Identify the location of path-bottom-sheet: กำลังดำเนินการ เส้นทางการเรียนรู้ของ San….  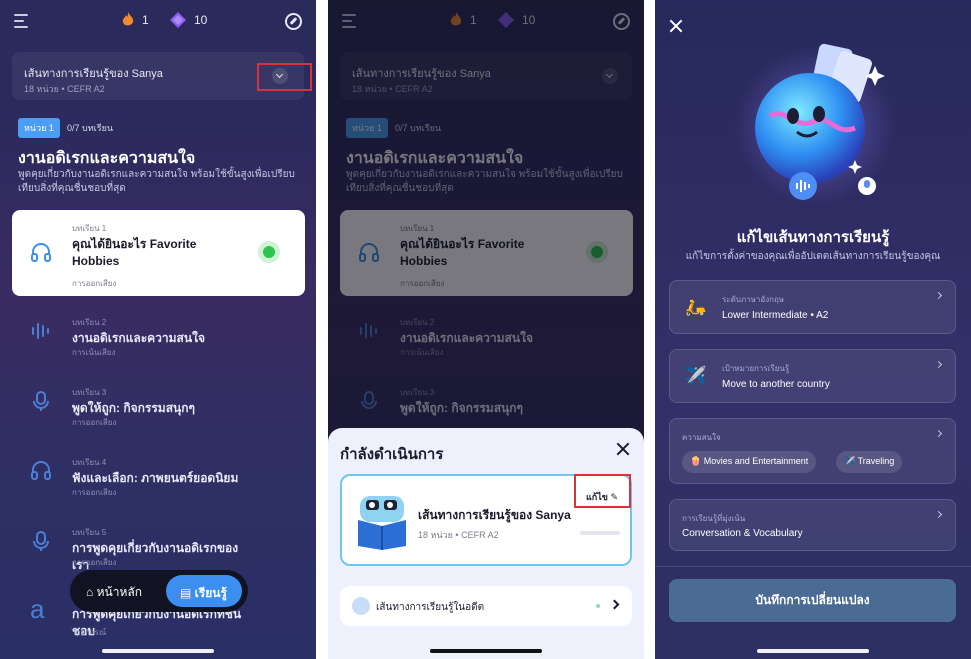
(486, 543).